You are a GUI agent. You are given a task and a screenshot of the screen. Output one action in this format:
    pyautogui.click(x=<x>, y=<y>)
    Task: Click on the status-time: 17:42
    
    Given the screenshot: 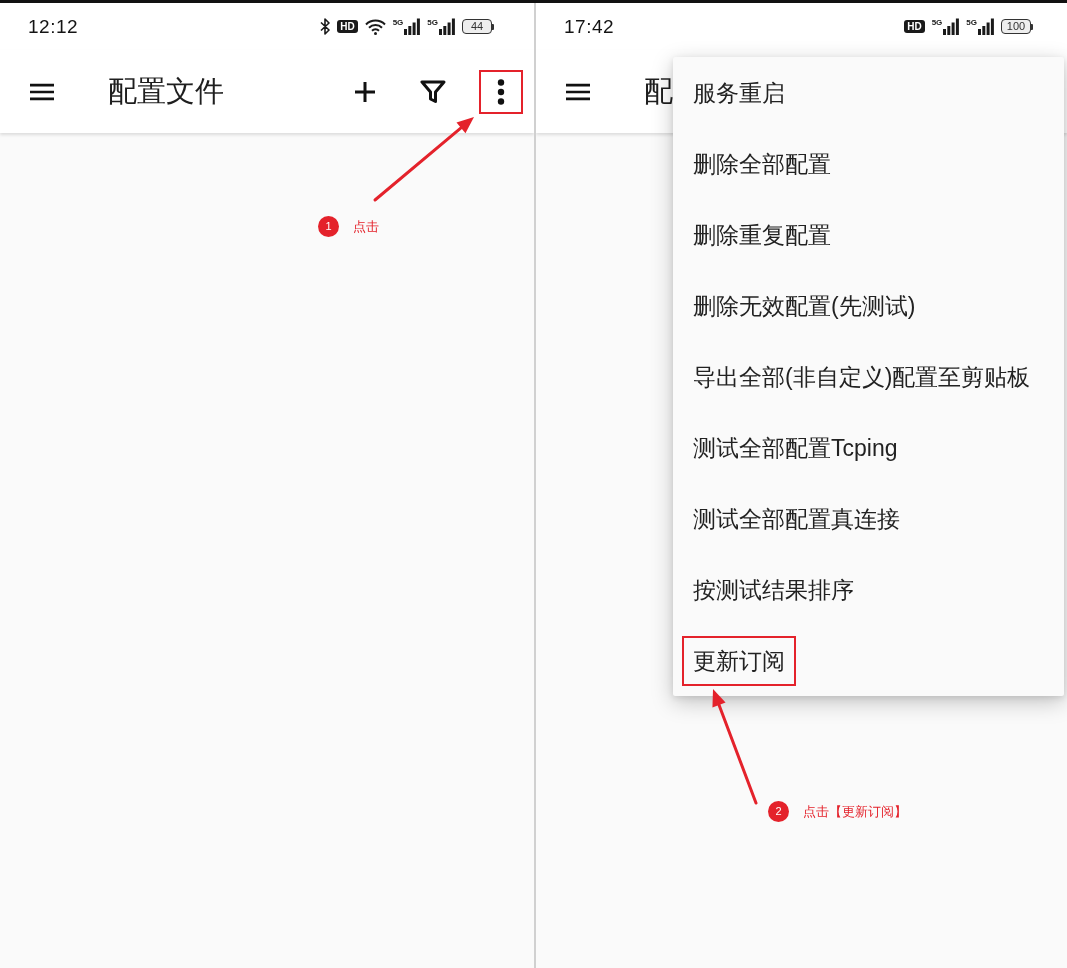 What is the action you would take?
    pyautogui.click(x=589, y=26)
    